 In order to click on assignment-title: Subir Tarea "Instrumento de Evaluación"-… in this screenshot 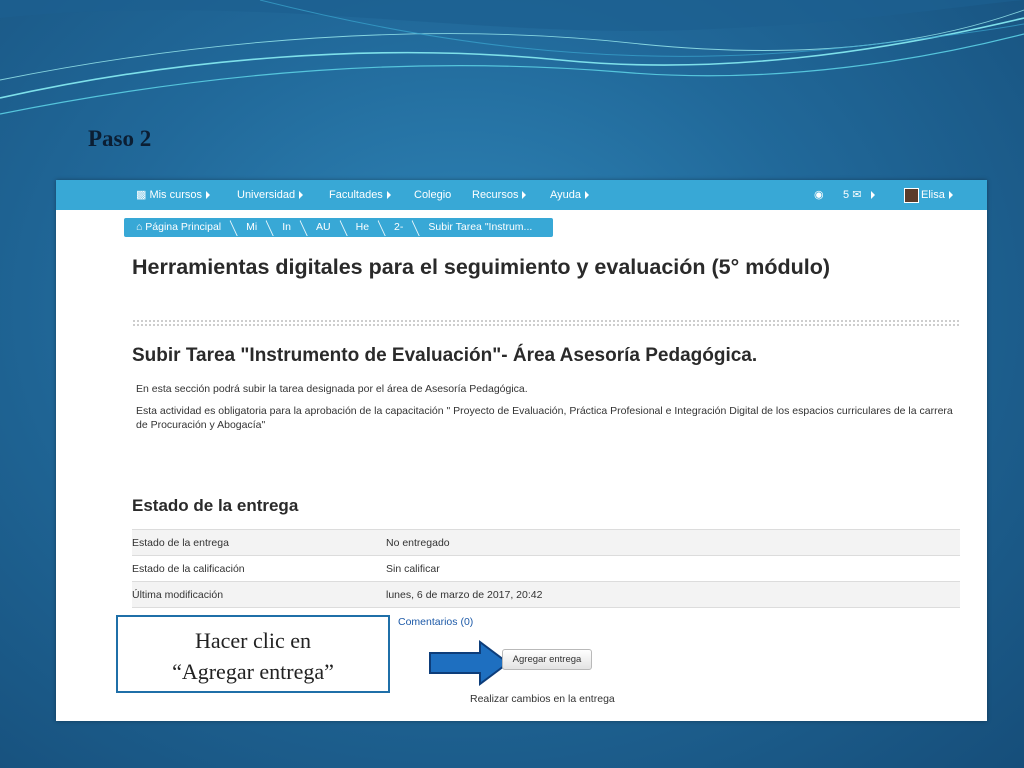, I will do `click(445, 355)`.